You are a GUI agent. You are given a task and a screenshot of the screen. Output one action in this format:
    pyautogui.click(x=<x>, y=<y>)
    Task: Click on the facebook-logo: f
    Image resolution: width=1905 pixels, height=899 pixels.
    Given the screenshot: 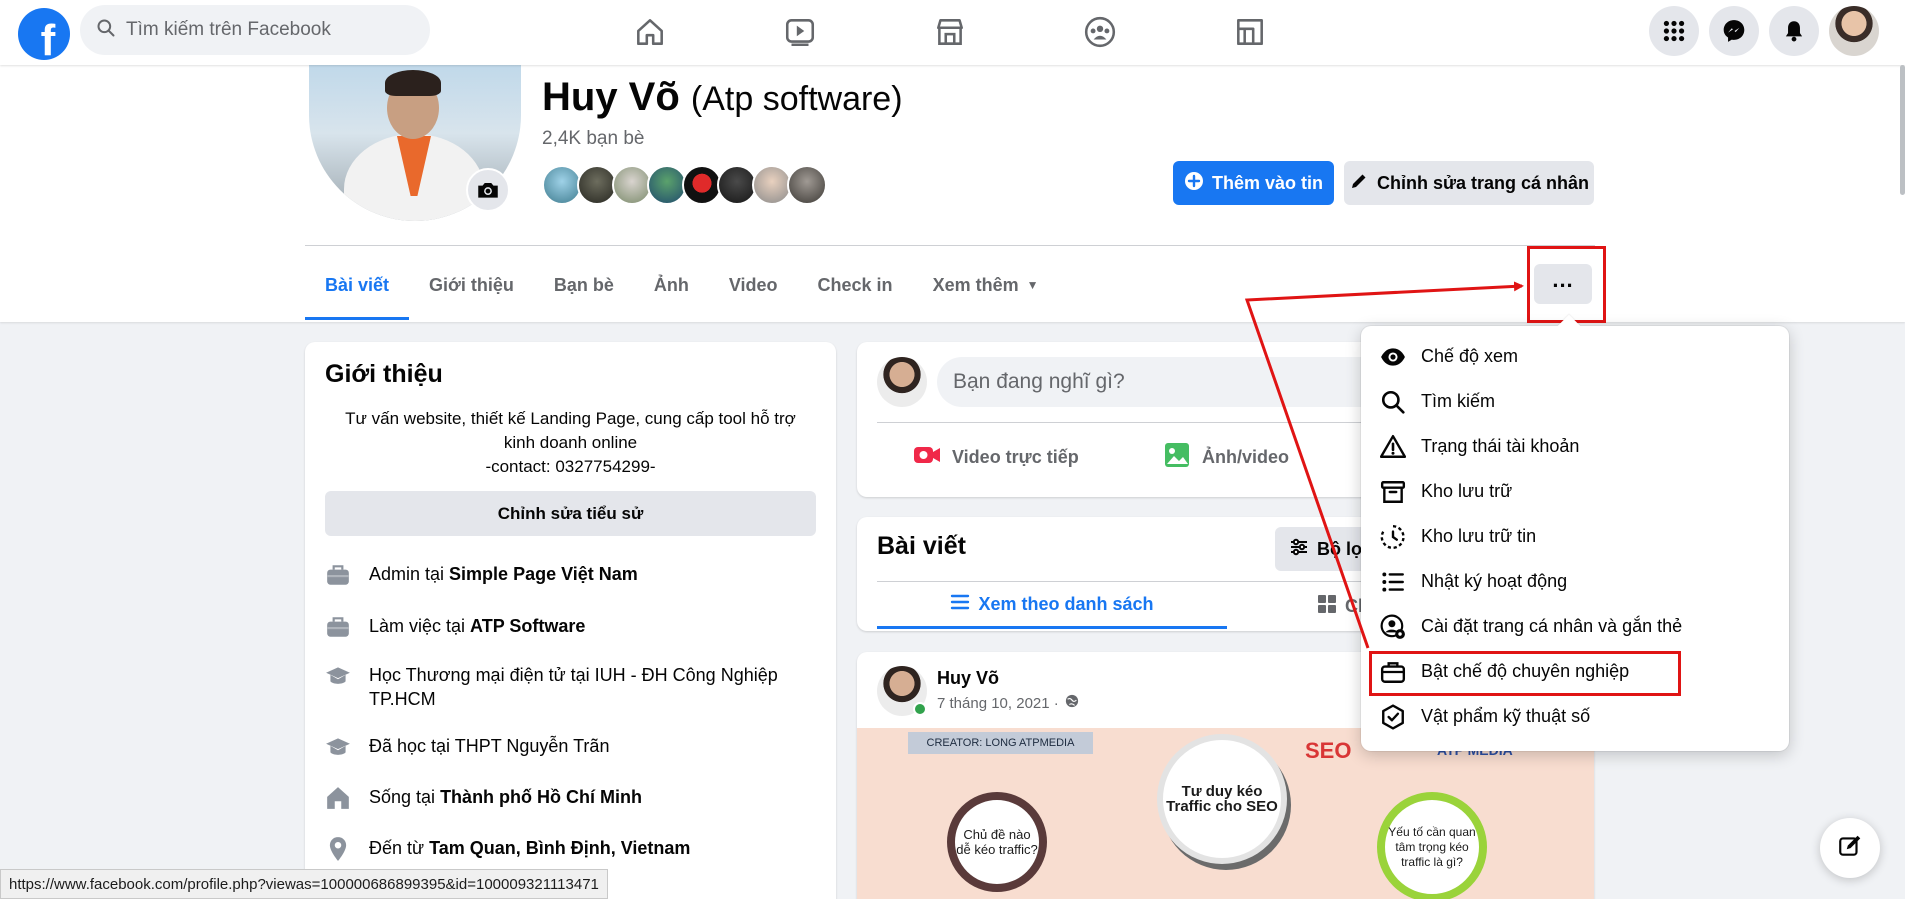 What is the action you would take?
    pyautogui.click(x=44, y=34)
    